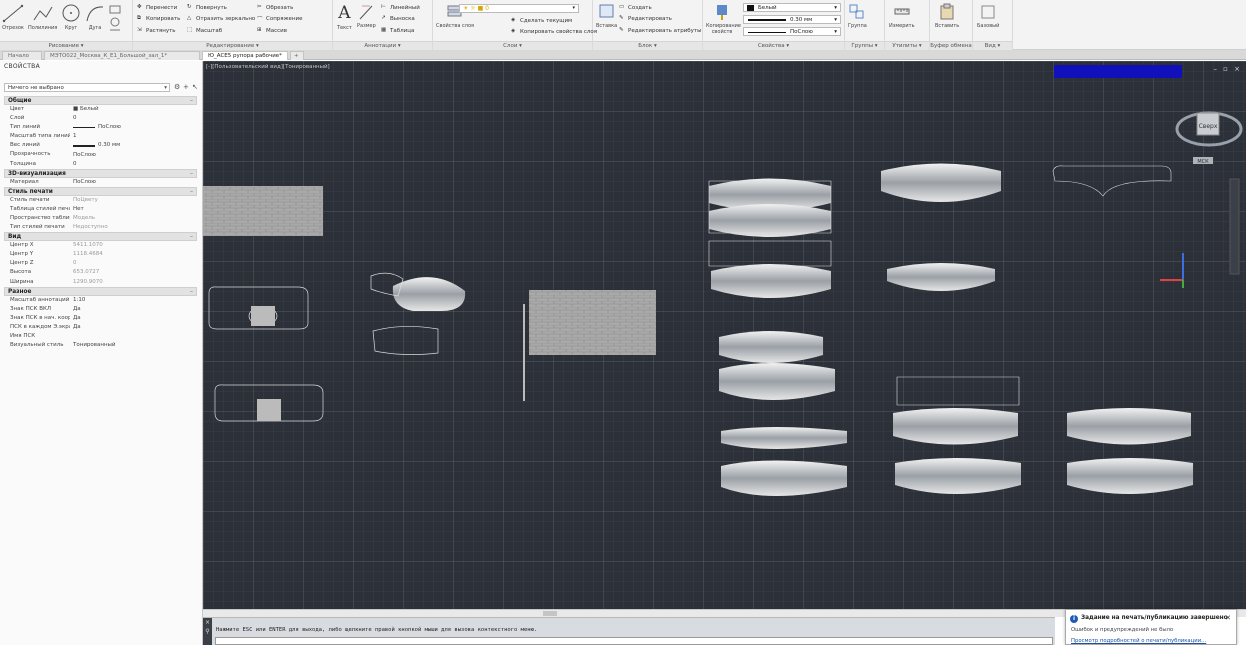 The width and height of the screenshot is (1246, 645). I want to click on property-row: Масштаб аннотаций 1:10, so click(100, 300).